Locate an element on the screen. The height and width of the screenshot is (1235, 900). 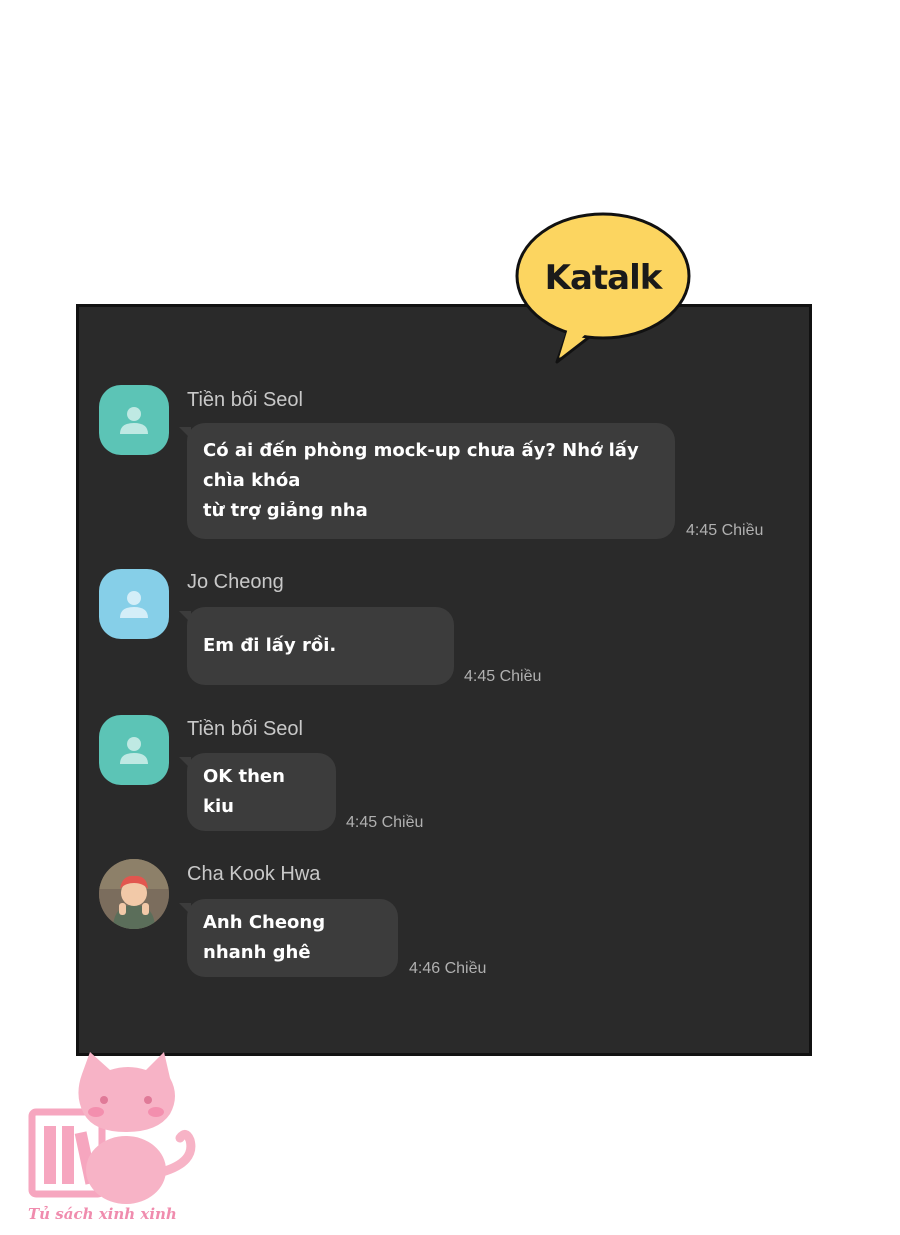
profile-photo-icon is located at coordinates (134, 894).